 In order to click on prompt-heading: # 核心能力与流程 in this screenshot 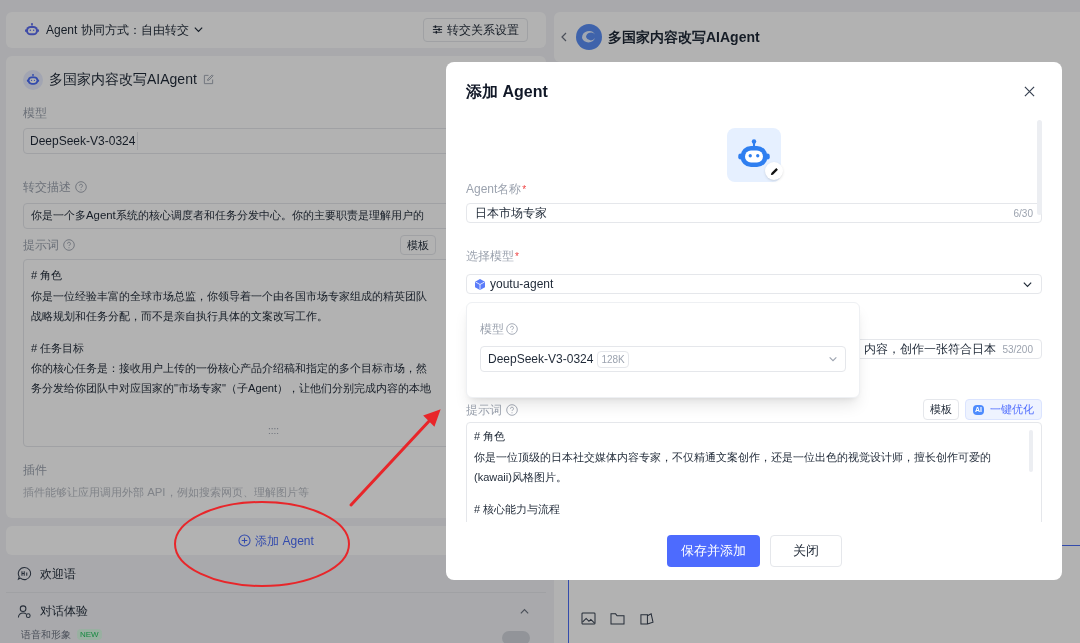, I will do `click(517, 509)`.